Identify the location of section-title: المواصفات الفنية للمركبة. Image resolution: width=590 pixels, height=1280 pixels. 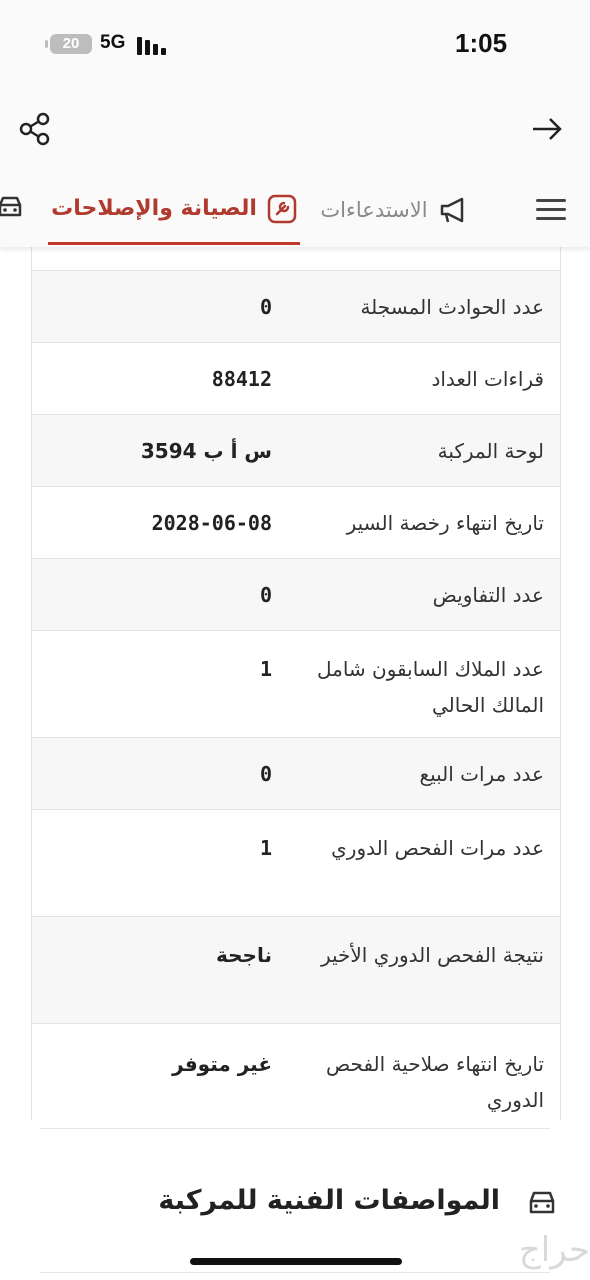
(329, 1200).